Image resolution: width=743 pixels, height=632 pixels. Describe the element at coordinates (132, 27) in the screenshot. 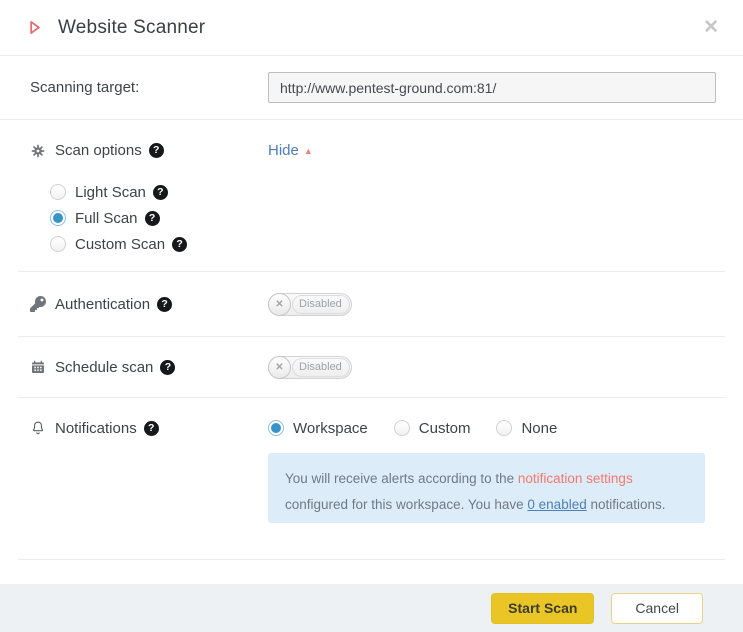

I see `page-title: Website Scanner` at that location.